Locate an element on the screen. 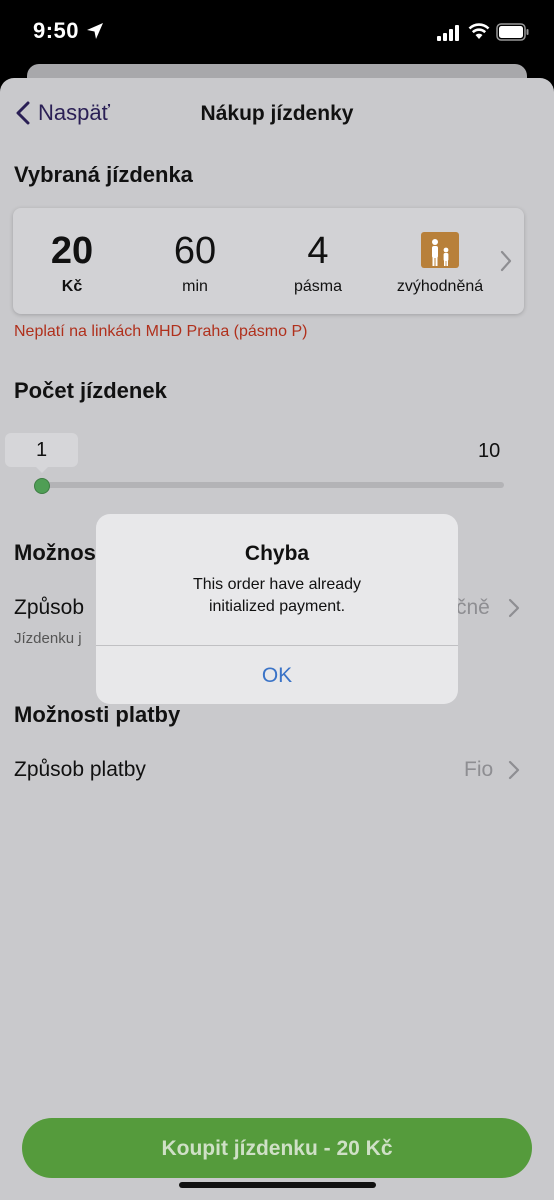 The image size is (554, 1200). payment-method-label: Způsob platby is located at coordinates (80, 770).